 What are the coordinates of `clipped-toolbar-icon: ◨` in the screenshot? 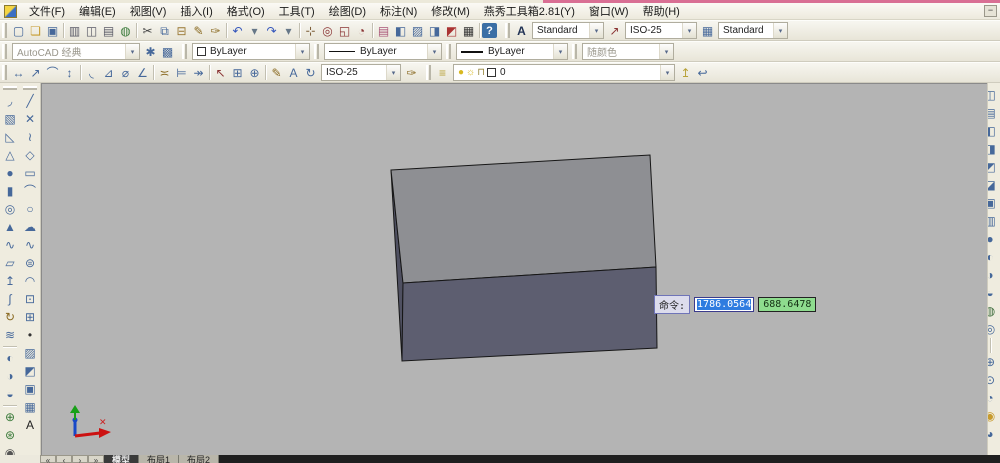 It's located at (993, 149).